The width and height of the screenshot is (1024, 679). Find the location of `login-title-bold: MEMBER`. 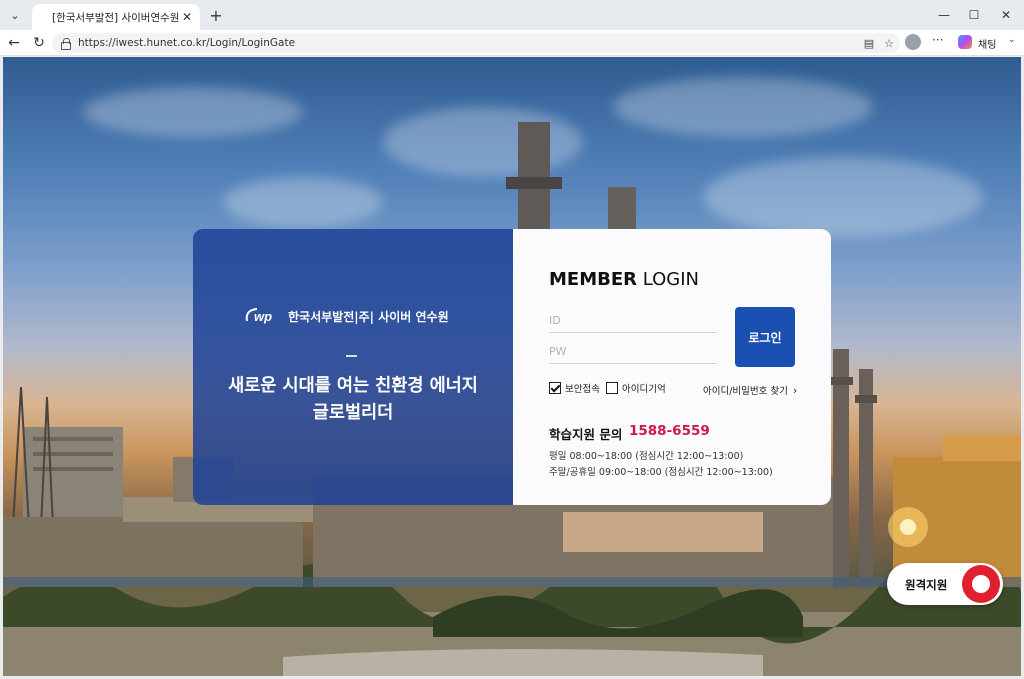

login-title-bold: MEMBER is located at coordinates (593, 279).